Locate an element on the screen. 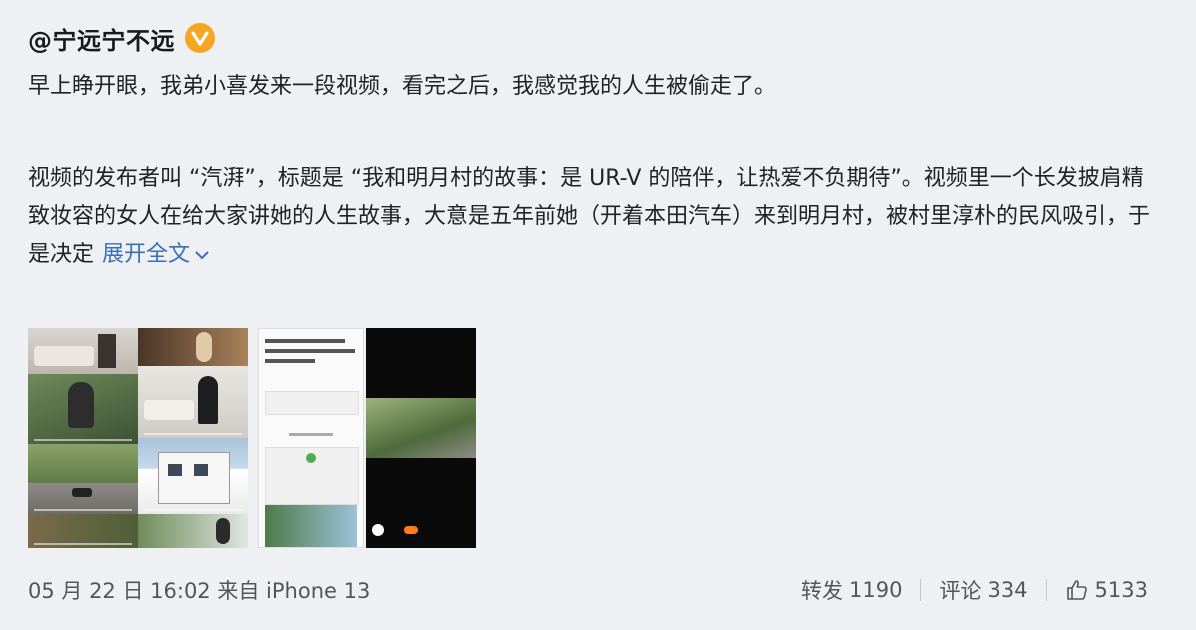  thumbs-up-icon is located at coordinates (1076, 590).